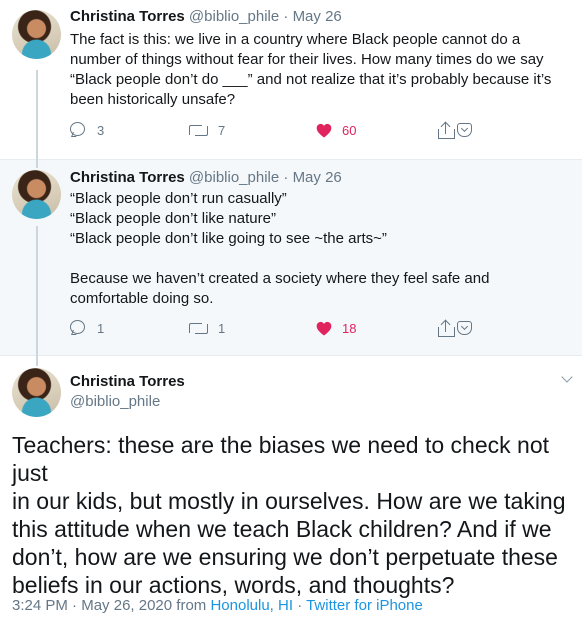 The width and height of the screenshot is (582, 626). I want to click on location-link: Honolulu, HI, so click(251, 605).